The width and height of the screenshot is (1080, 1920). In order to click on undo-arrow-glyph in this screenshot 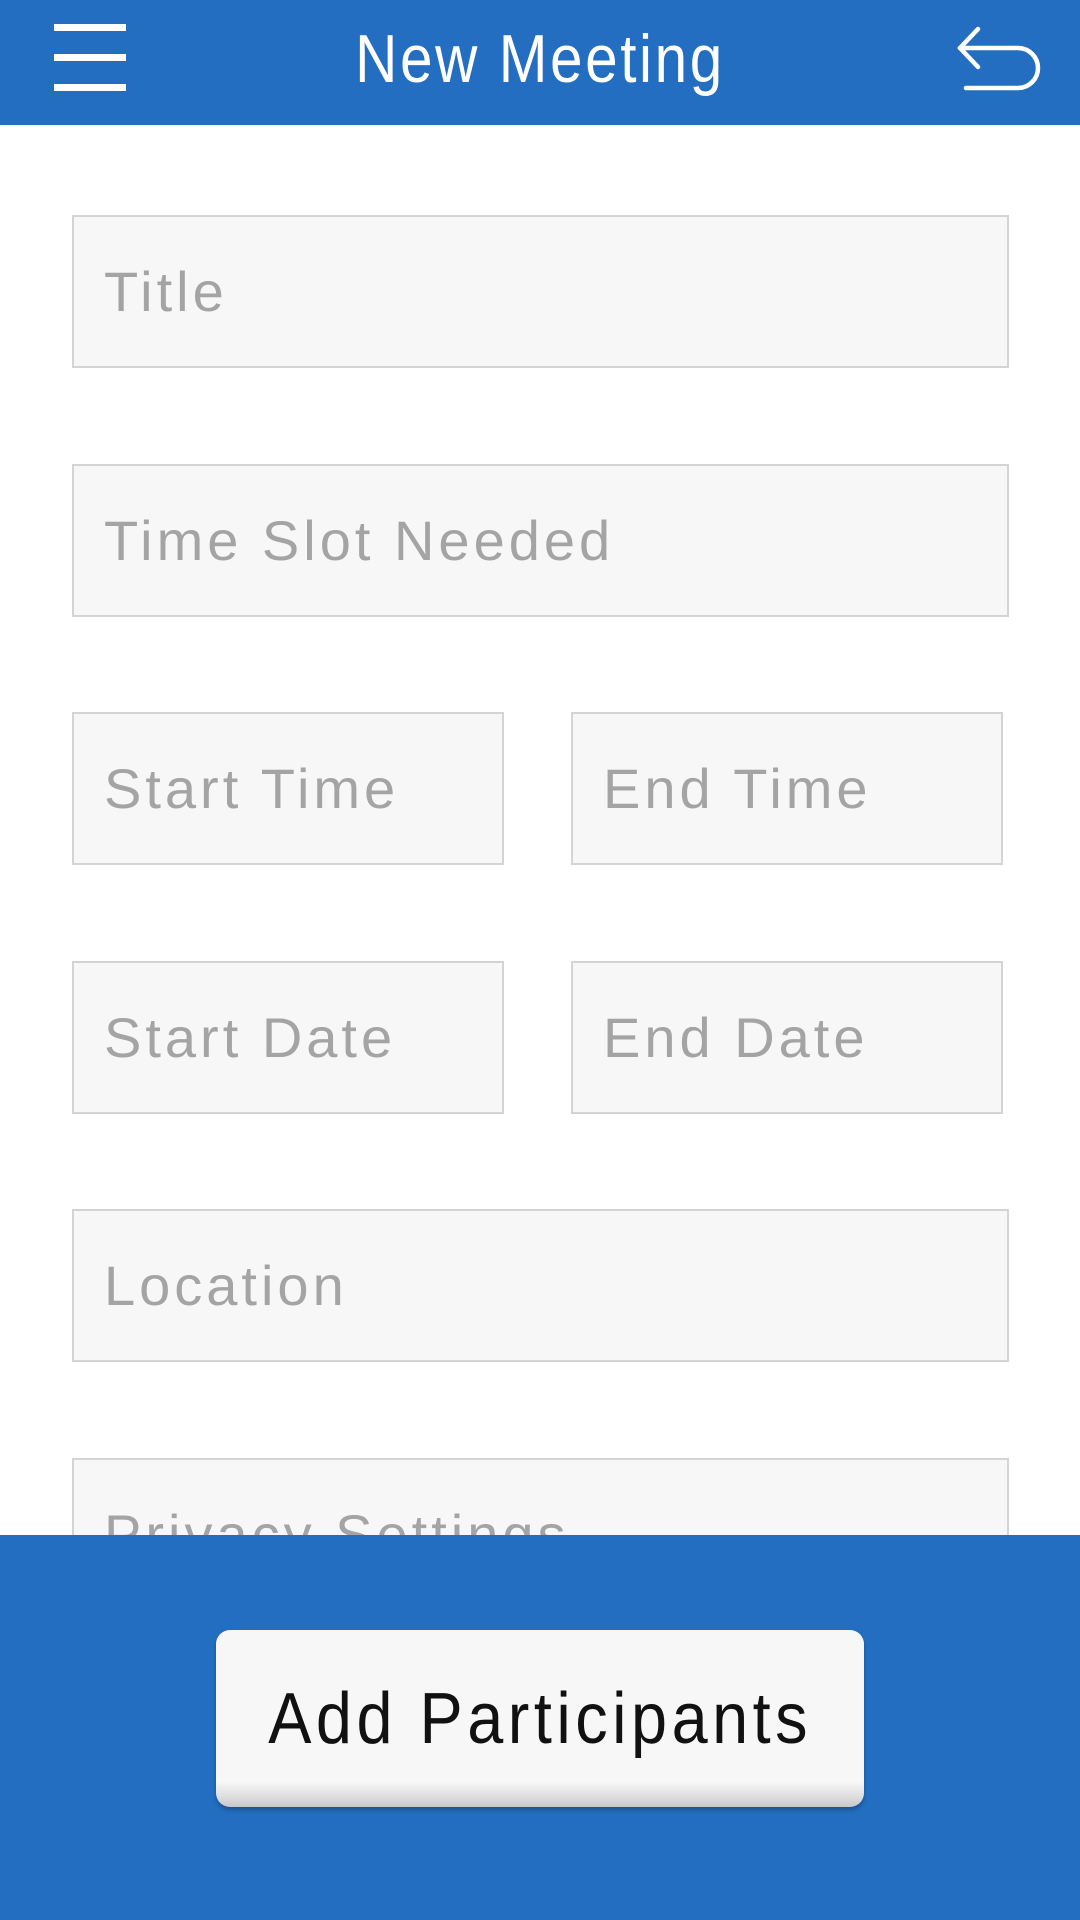, I will do `click(999, 58)`.